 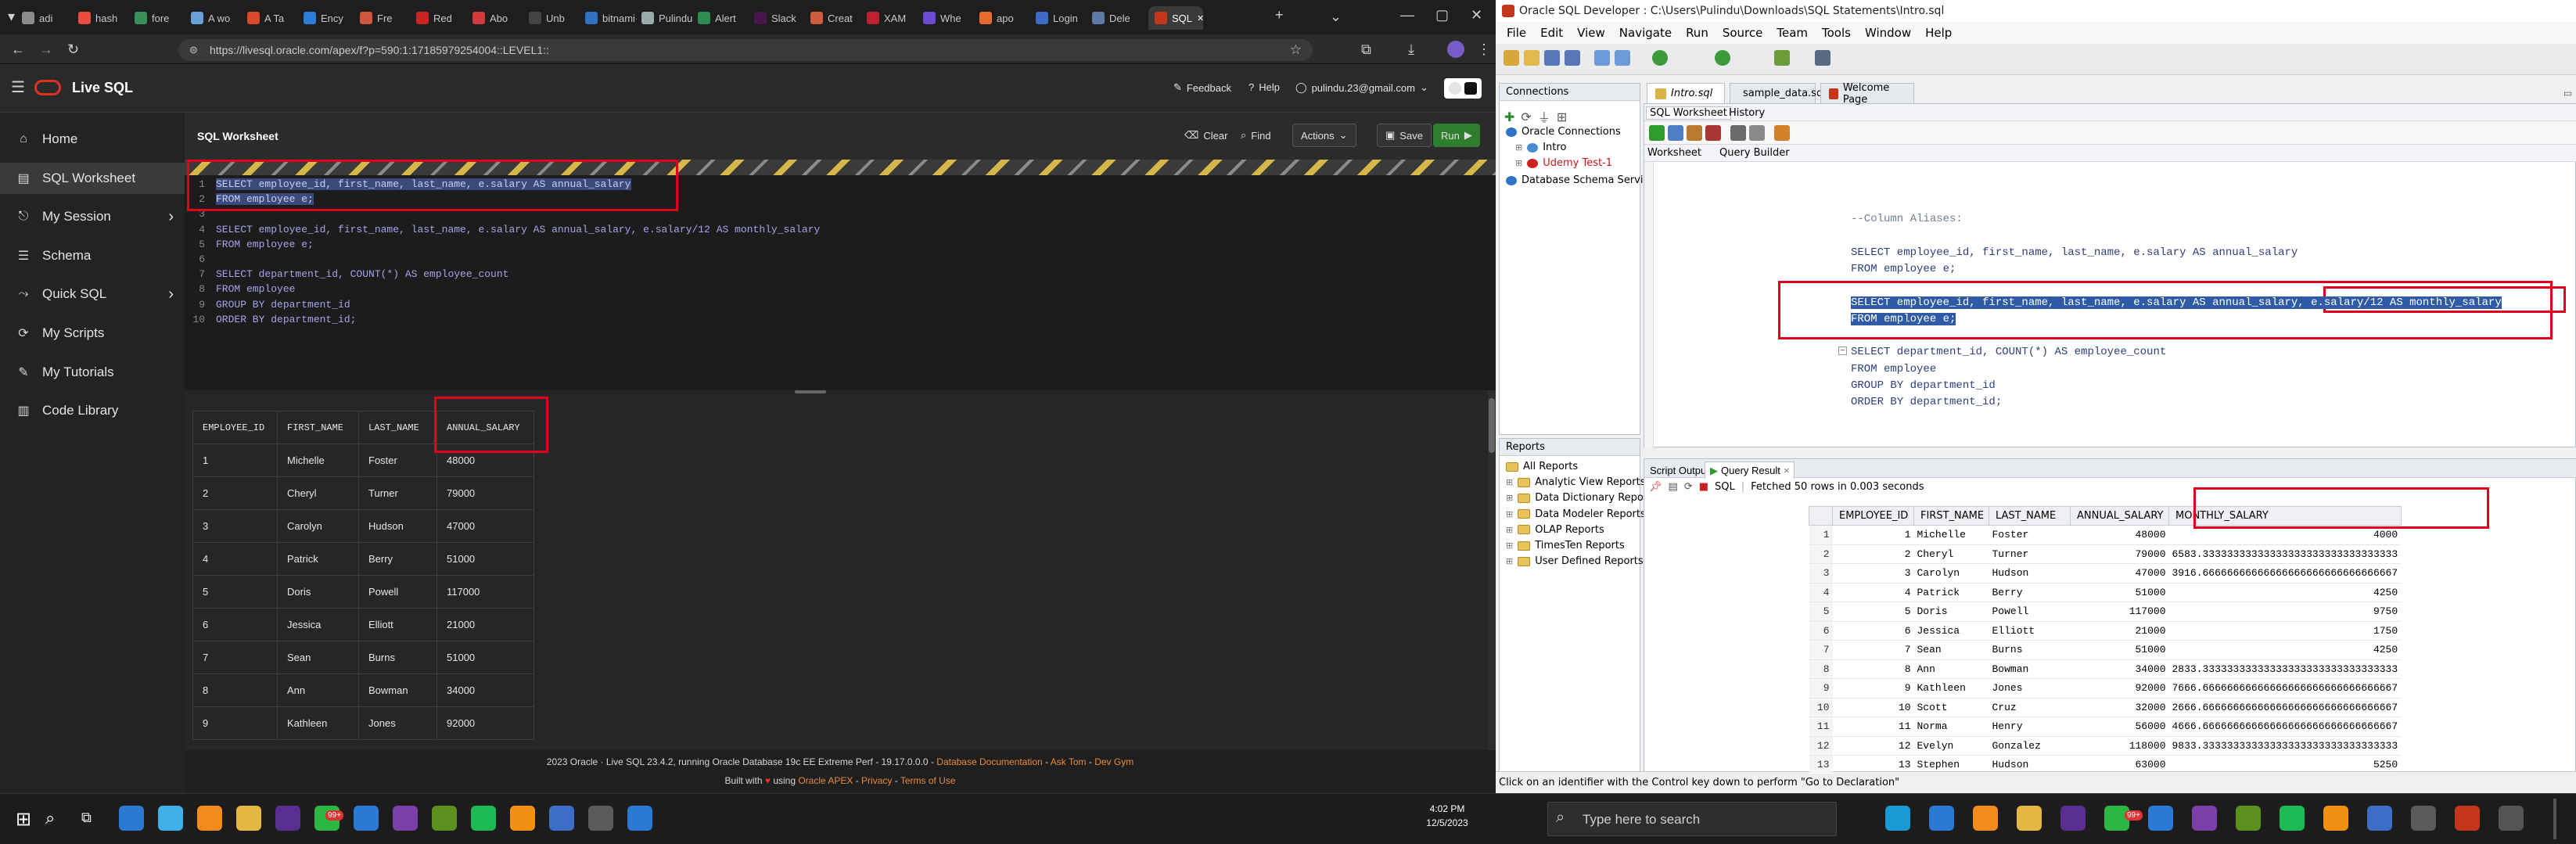 What do you see at coordinates (1823, 58) in the screenshot?
I see `migrate-icon` at bounding box center [1823, 58].